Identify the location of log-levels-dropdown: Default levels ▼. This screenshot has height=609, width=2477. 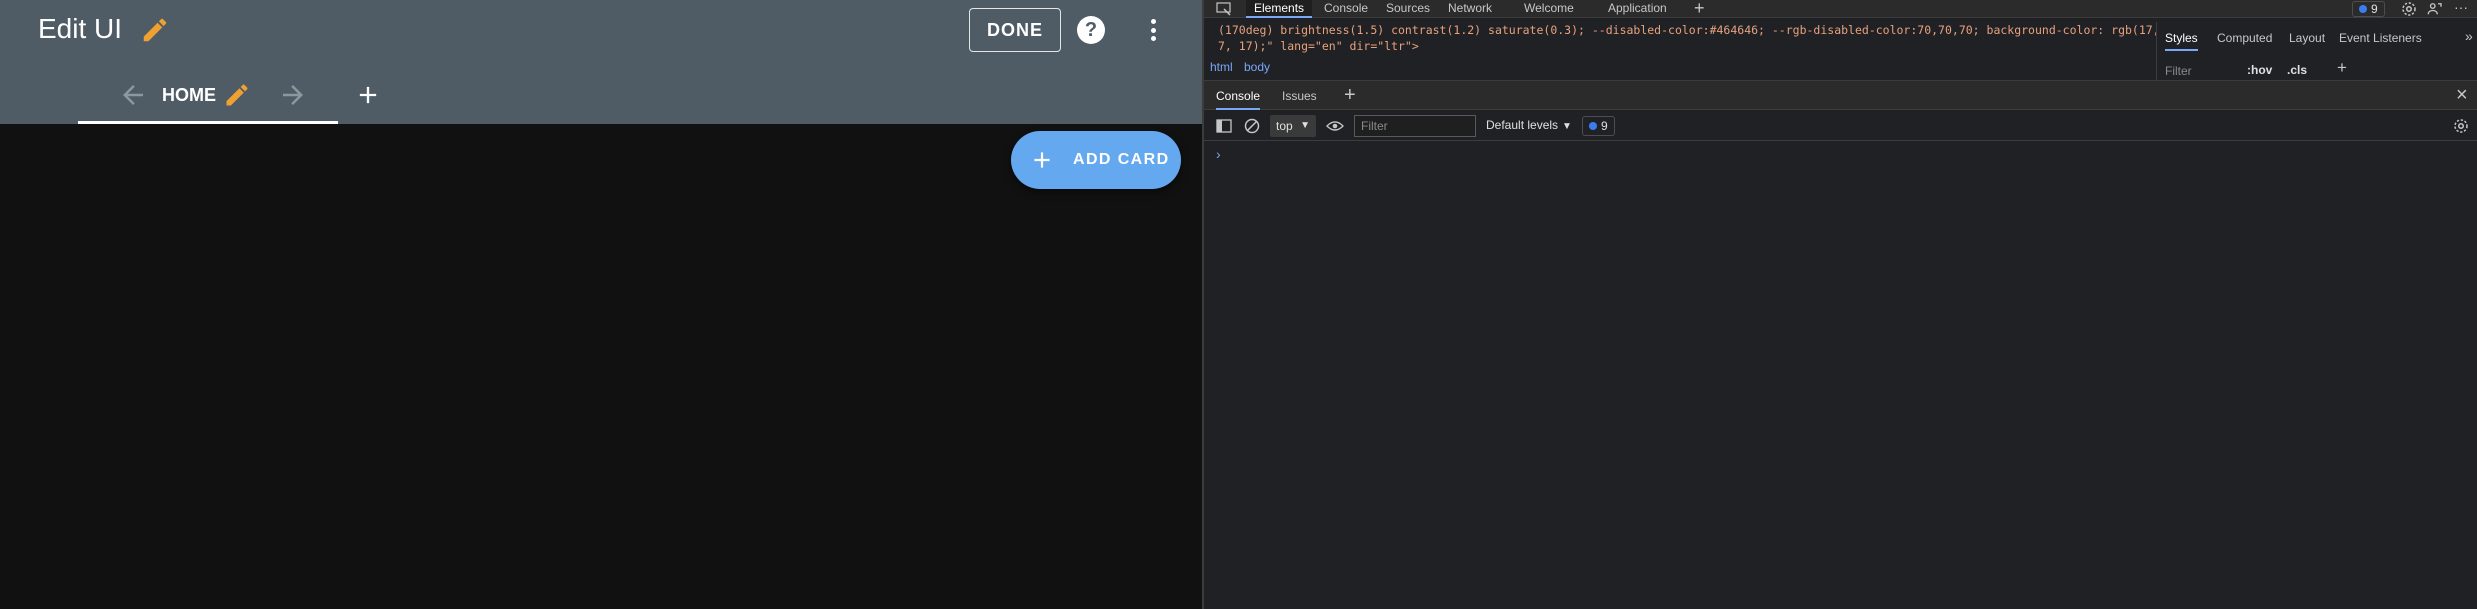
(1529, 125).